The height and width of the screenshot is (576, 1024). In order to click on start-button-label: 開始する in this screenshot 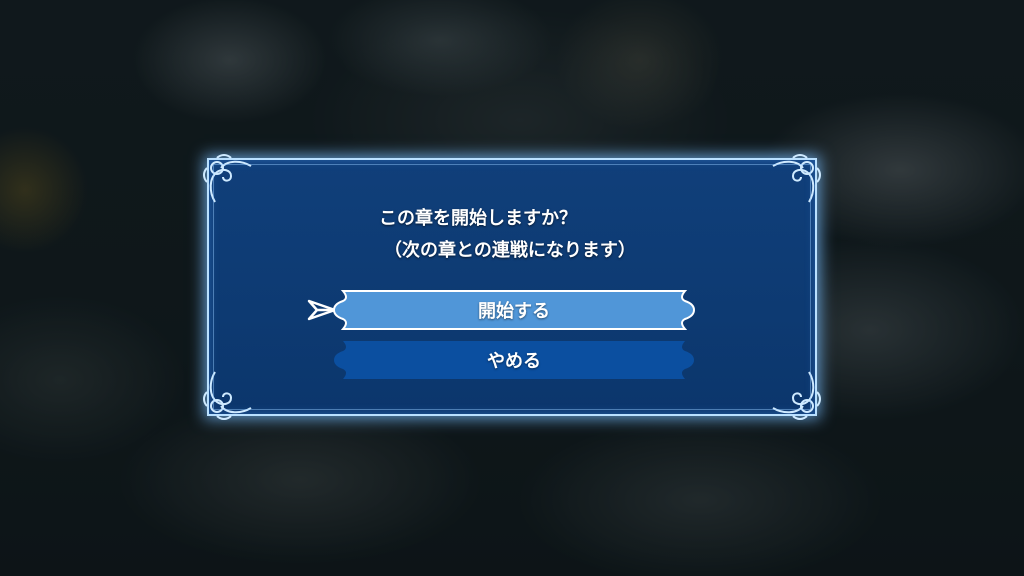, I will do `click(514, 311)`.